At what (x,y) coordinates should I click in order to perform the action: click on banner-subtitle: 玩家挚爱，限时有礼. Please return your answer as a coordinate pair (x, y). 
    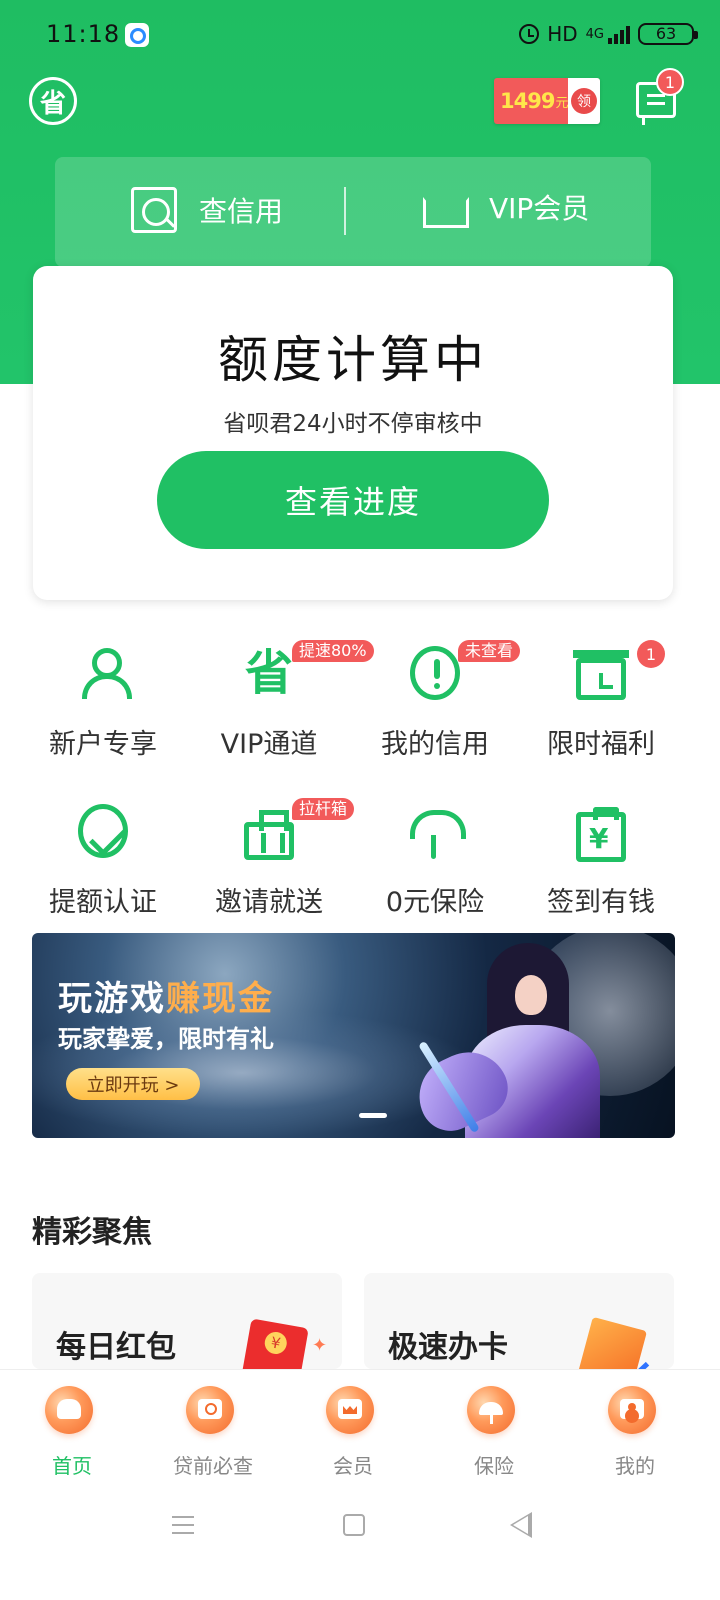
    Looking at the image, I should click on (166, 1039).